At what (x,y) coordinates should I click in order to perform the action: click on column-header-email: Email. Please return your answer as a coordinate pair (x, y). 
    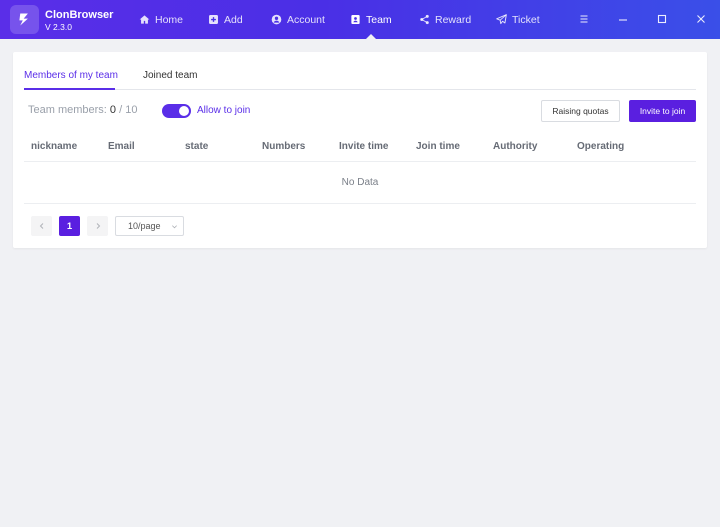
    Looking at the image, I should click on (121, 146).